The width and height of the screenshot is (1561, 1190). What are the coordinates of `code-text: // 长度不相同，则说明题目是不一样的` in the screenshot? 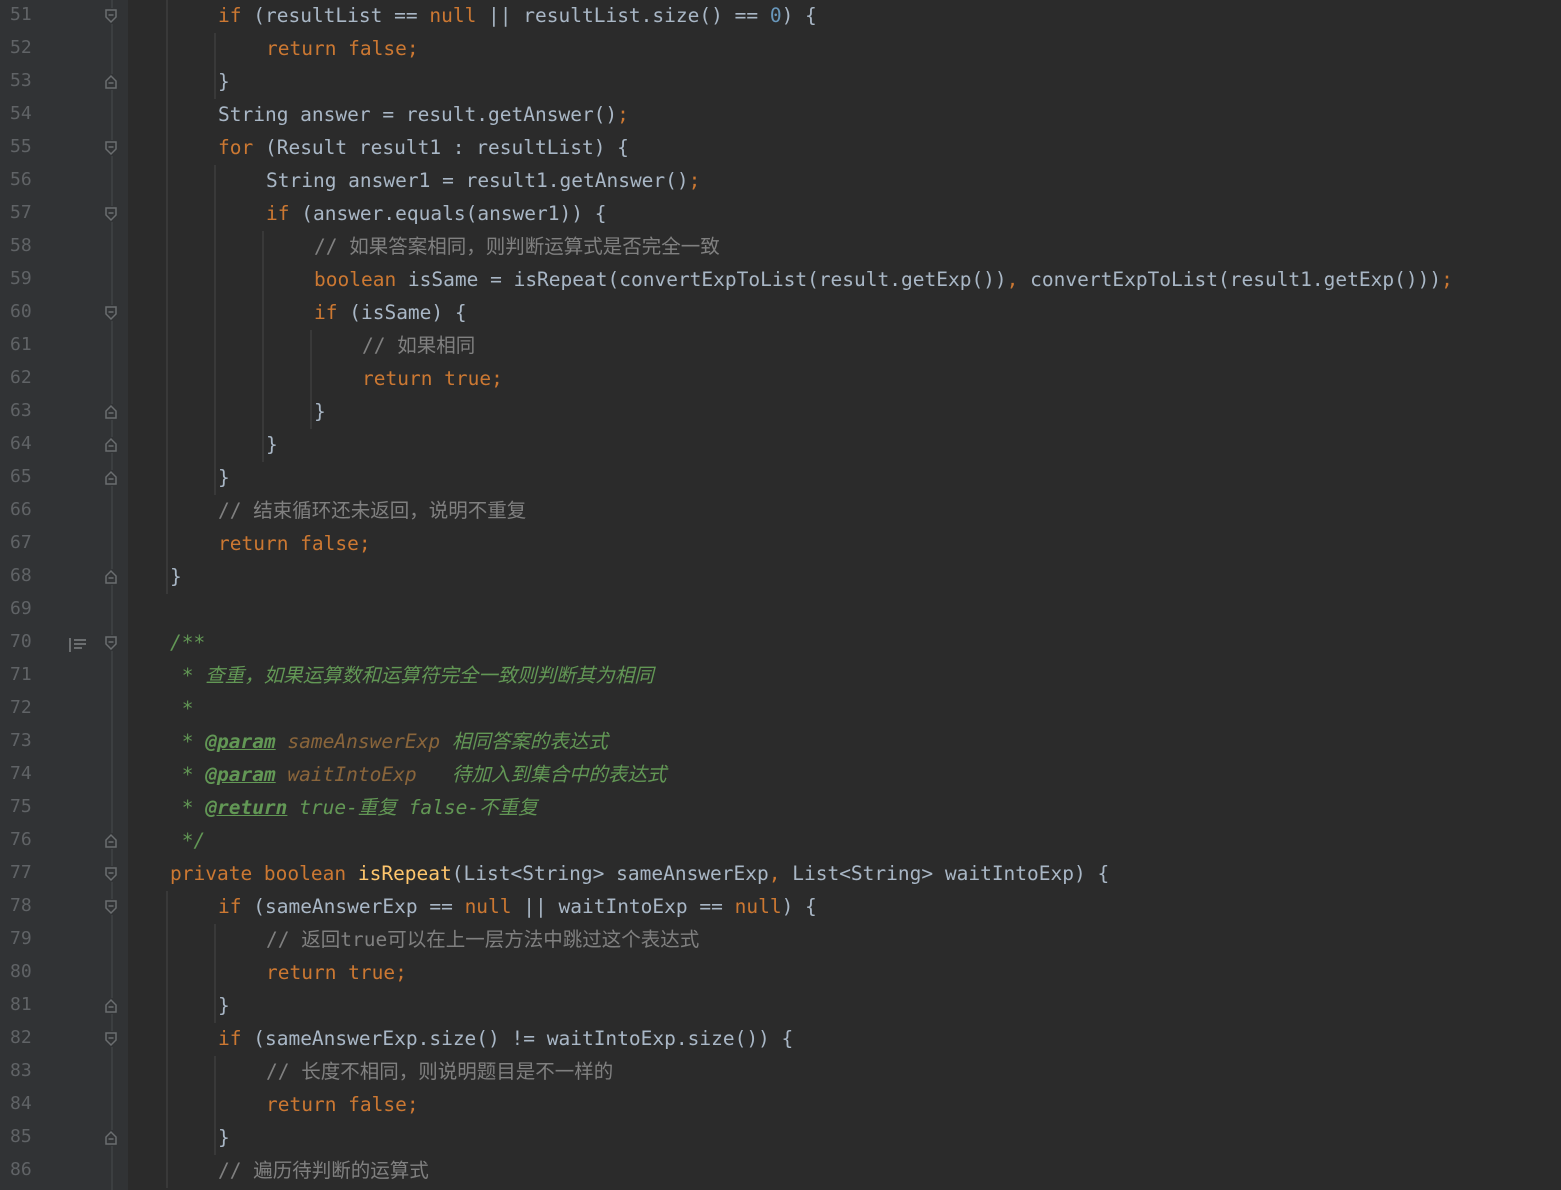 It's located at (439, 1072).